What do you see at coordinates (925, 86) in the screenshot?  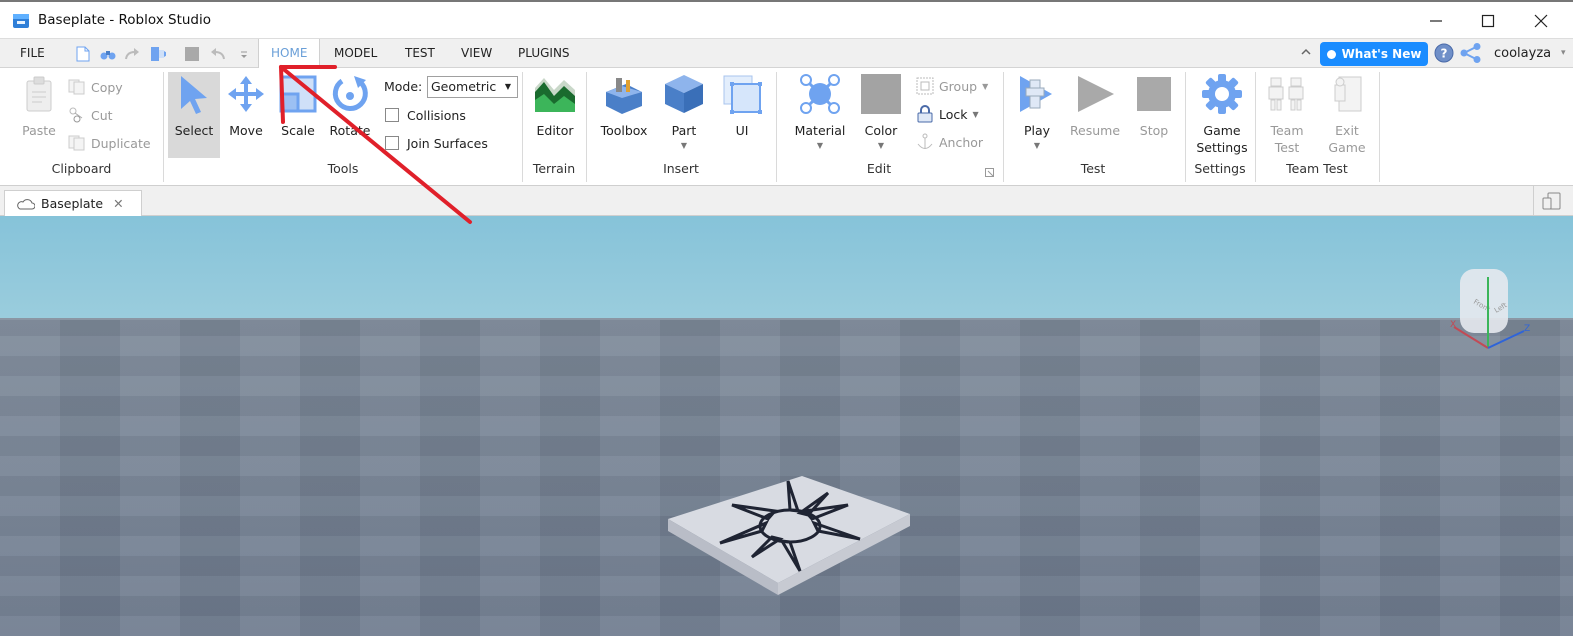 I see `group-icon` at bounding box center [925, 86].